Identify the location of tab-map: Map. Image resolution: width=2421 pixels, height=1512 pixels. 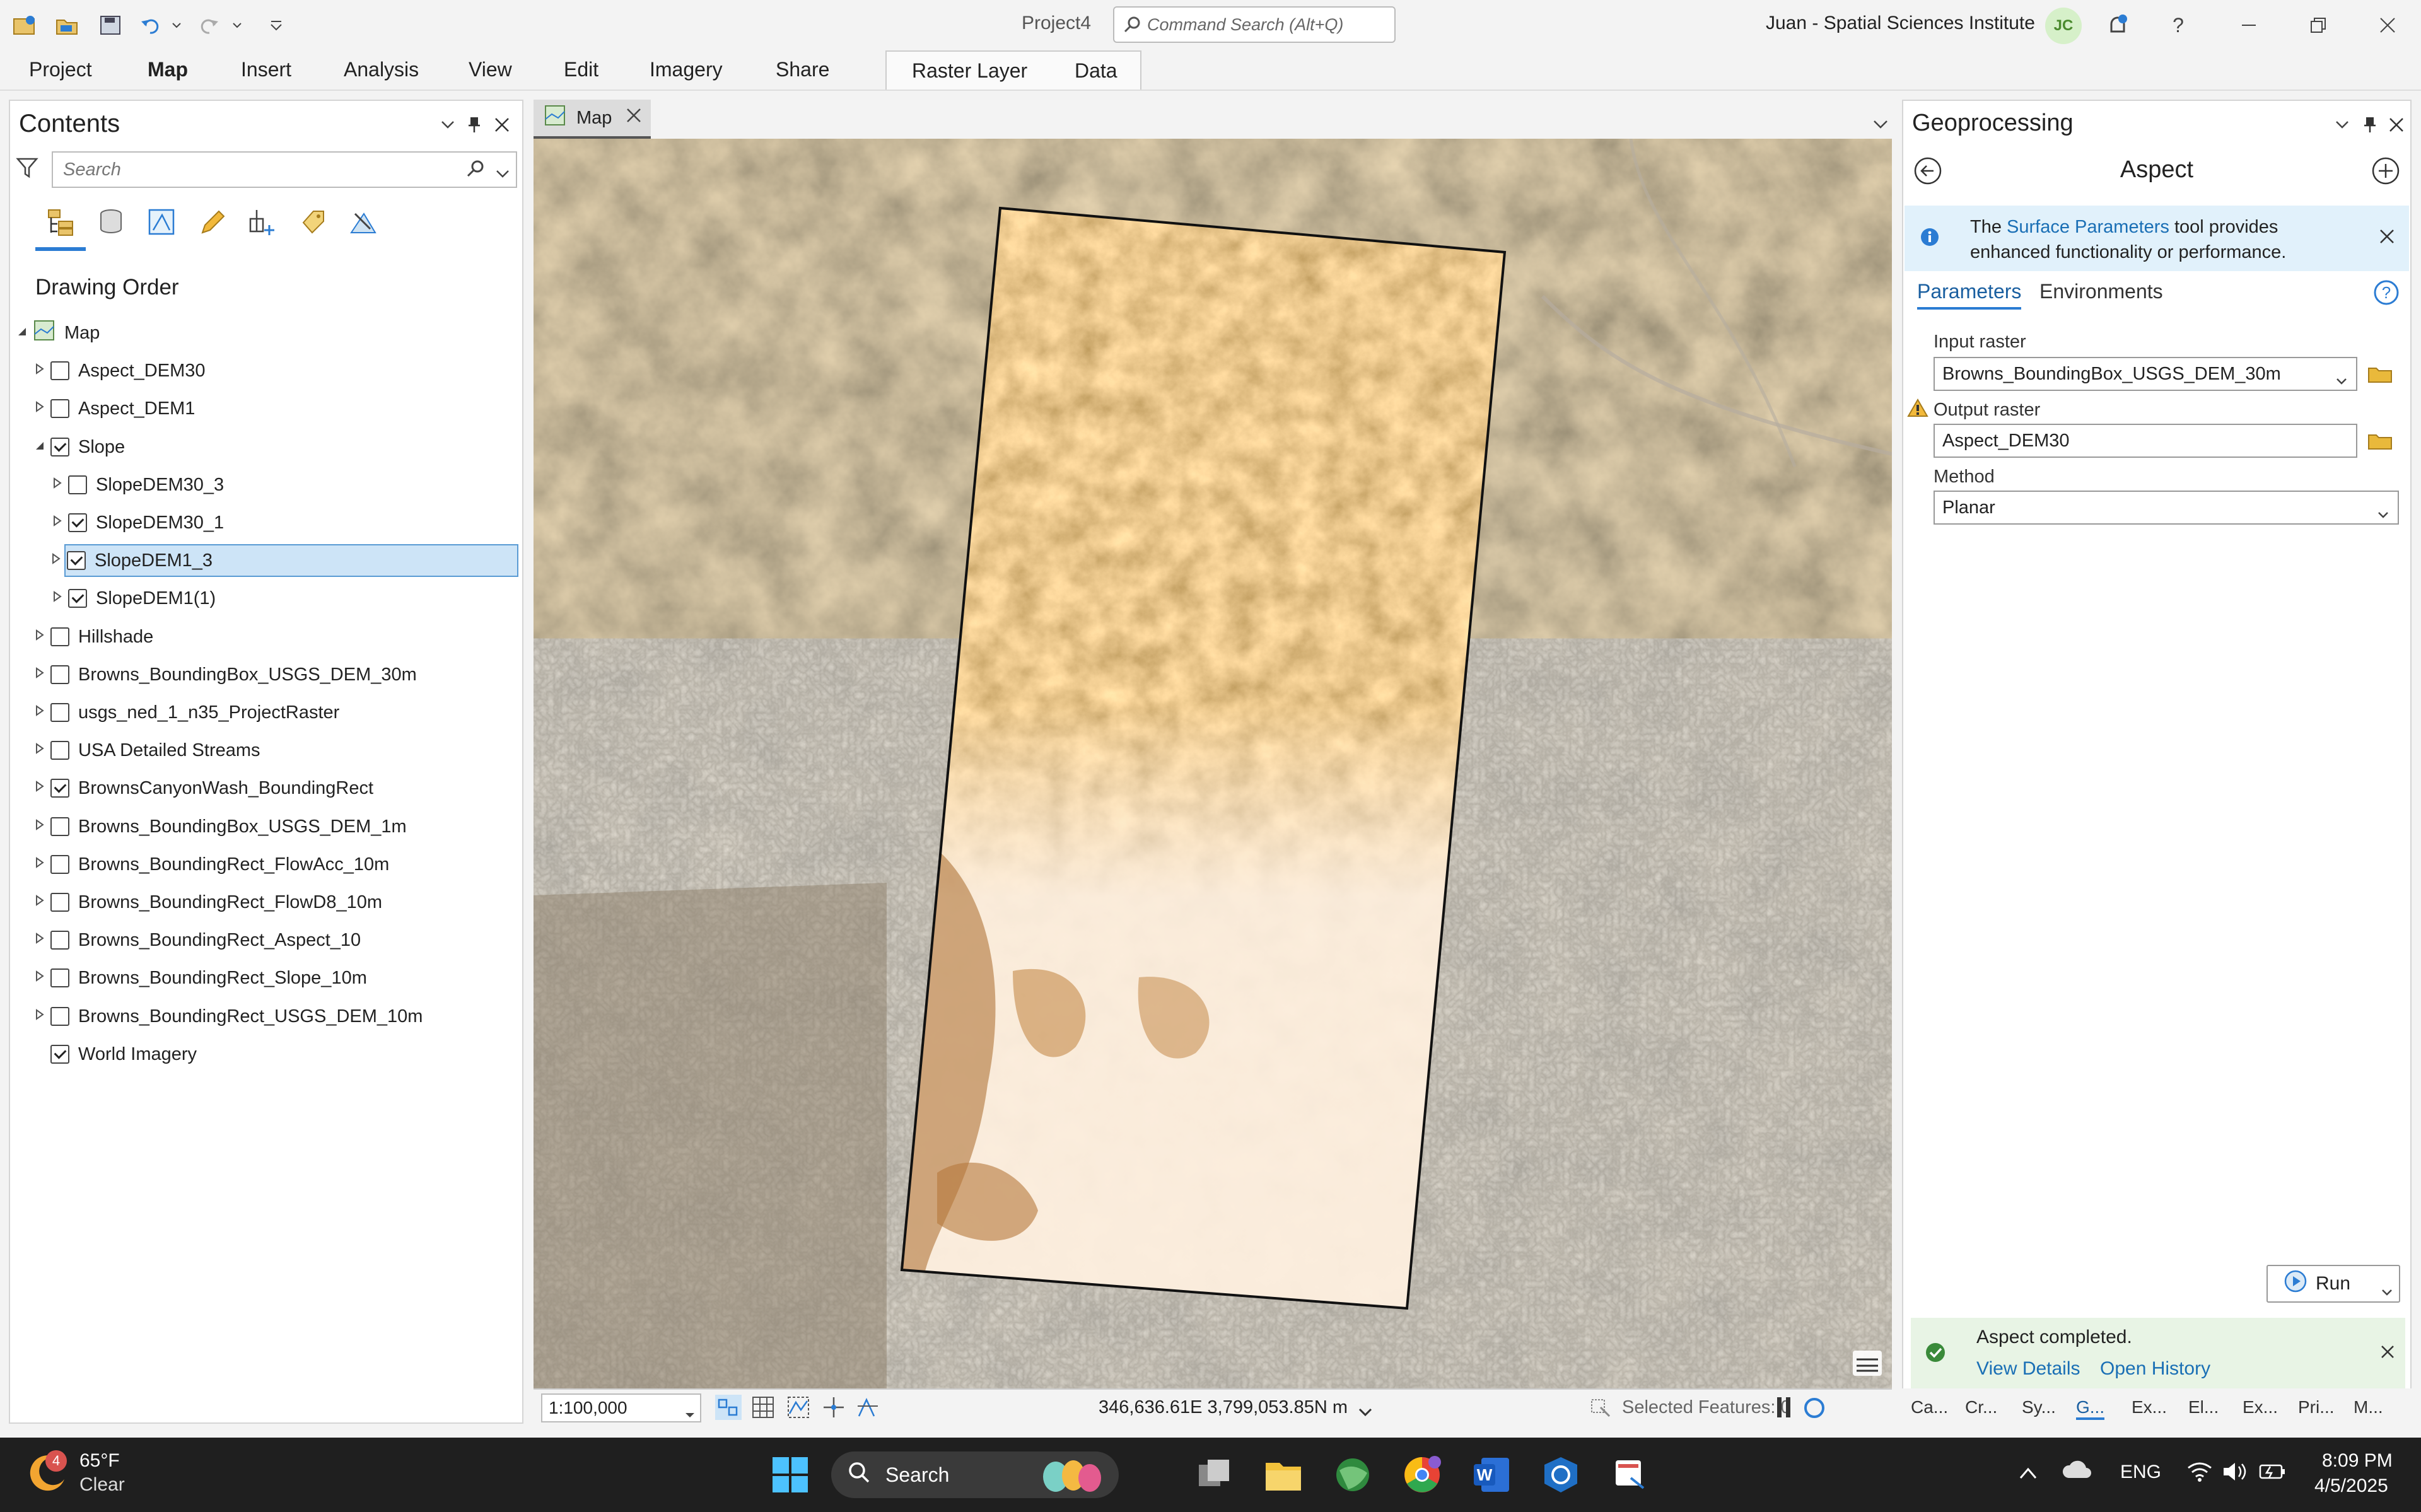
(168, 69).